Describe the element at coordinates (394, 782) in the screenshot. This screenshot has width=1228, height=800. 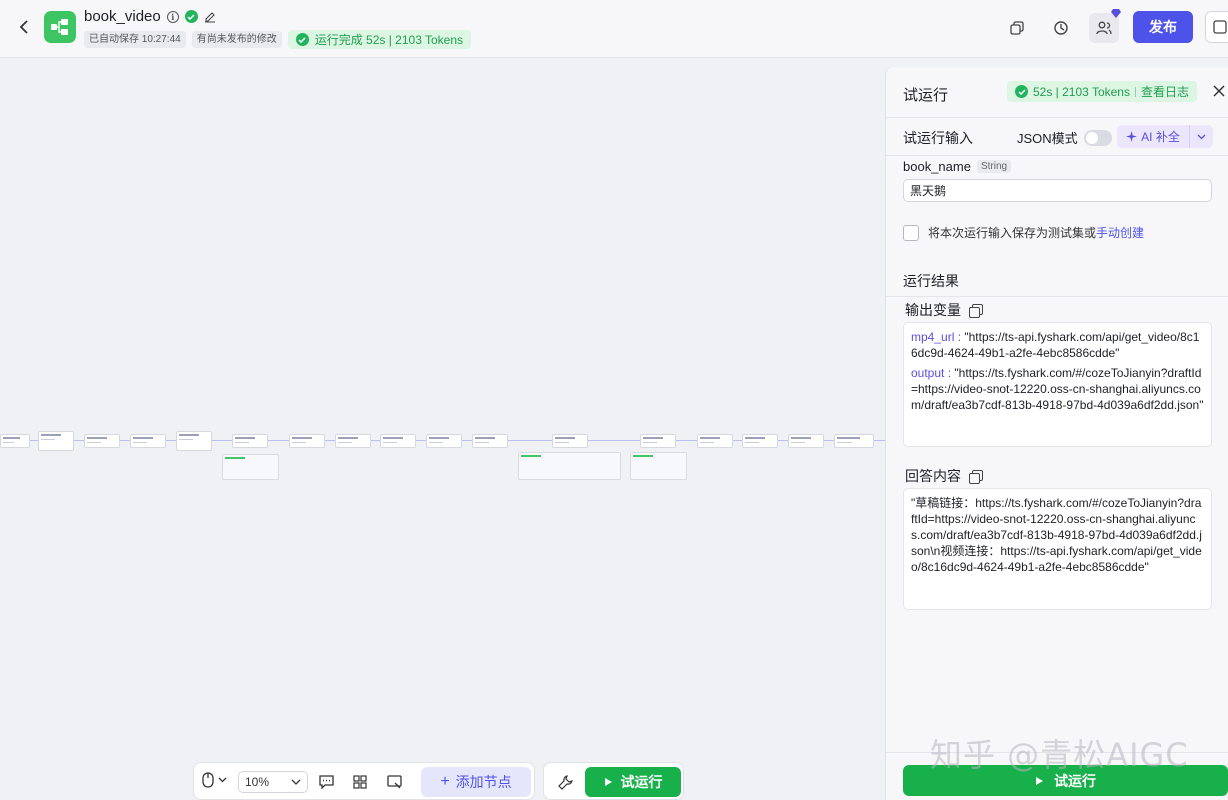
I see `minimap-icon` at that location.